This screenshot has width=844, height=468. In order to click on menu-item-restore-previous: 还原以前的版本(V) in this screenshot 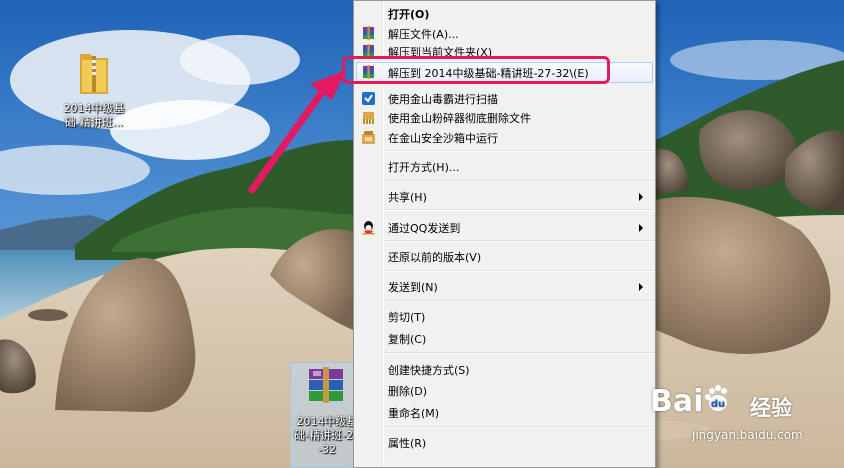, I will do `click(504, 256)`.